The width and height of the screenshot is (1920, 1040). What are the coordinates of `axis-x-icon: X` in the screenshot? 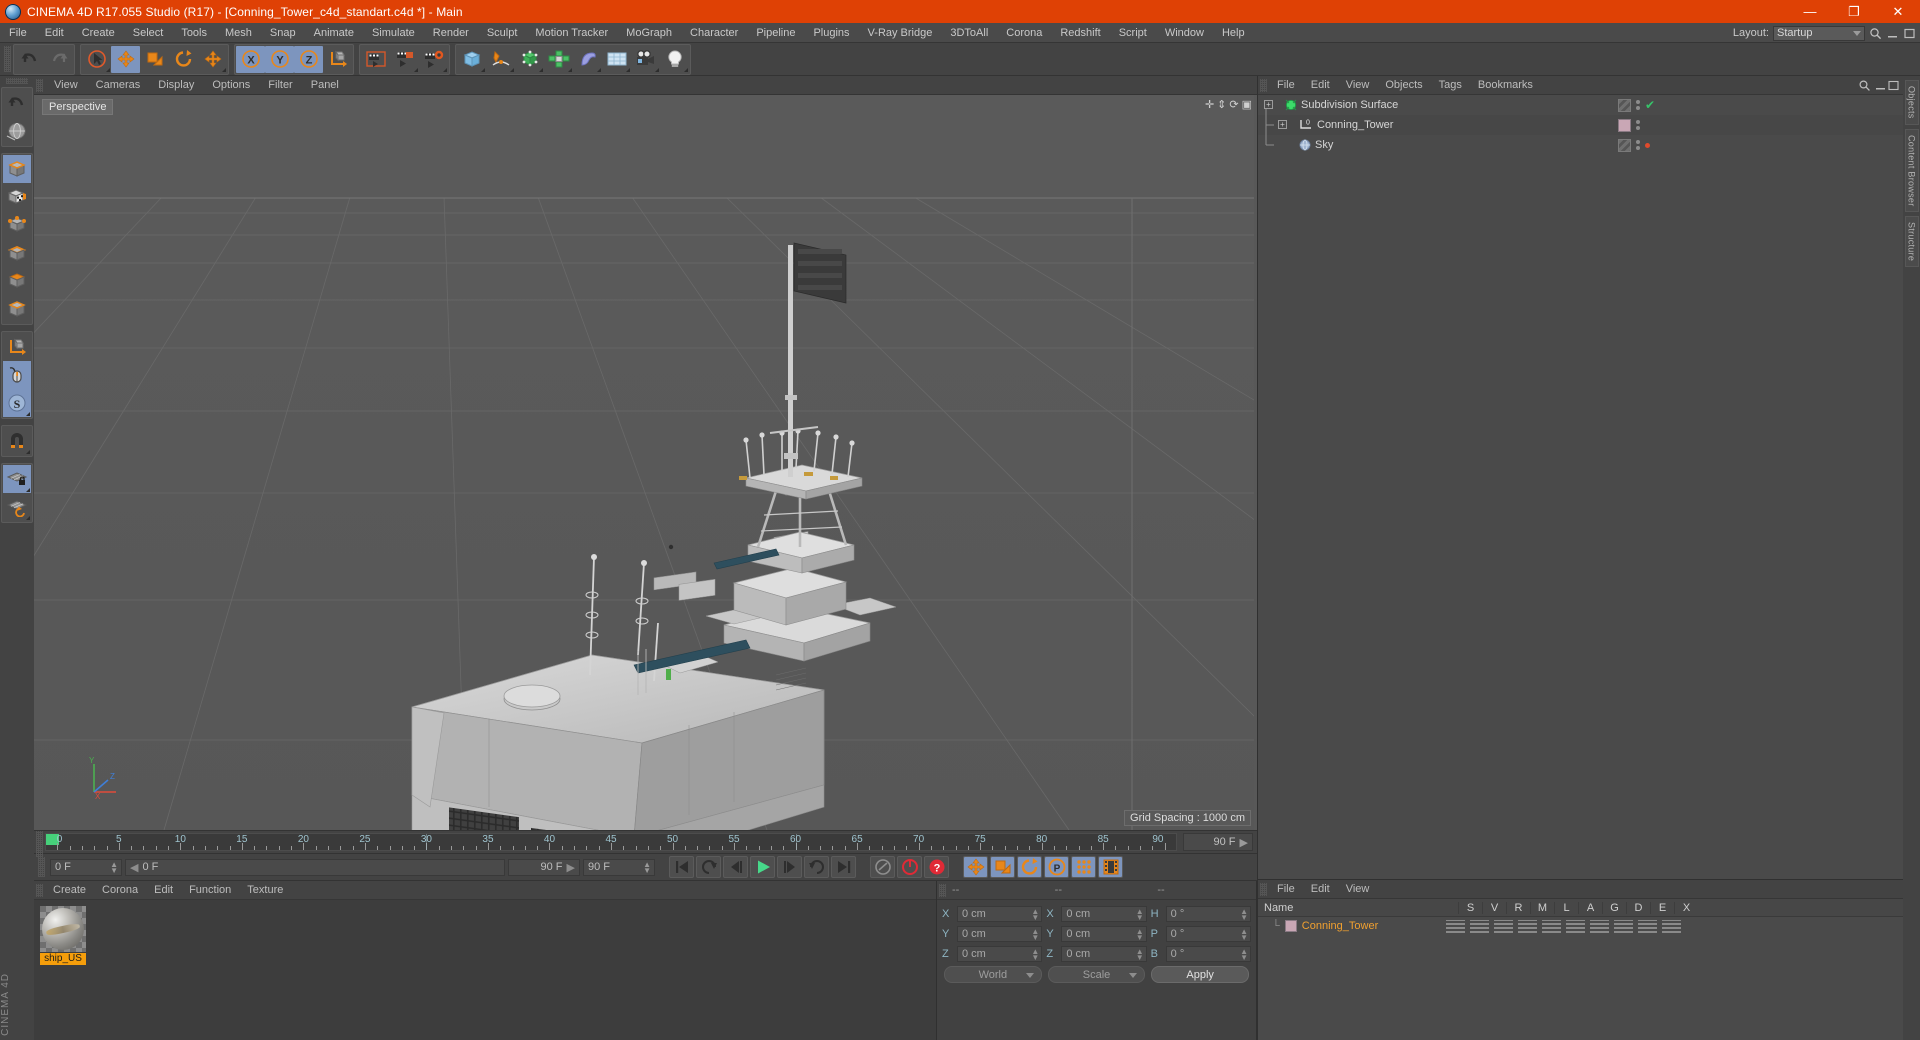 It's located at (250, 59).